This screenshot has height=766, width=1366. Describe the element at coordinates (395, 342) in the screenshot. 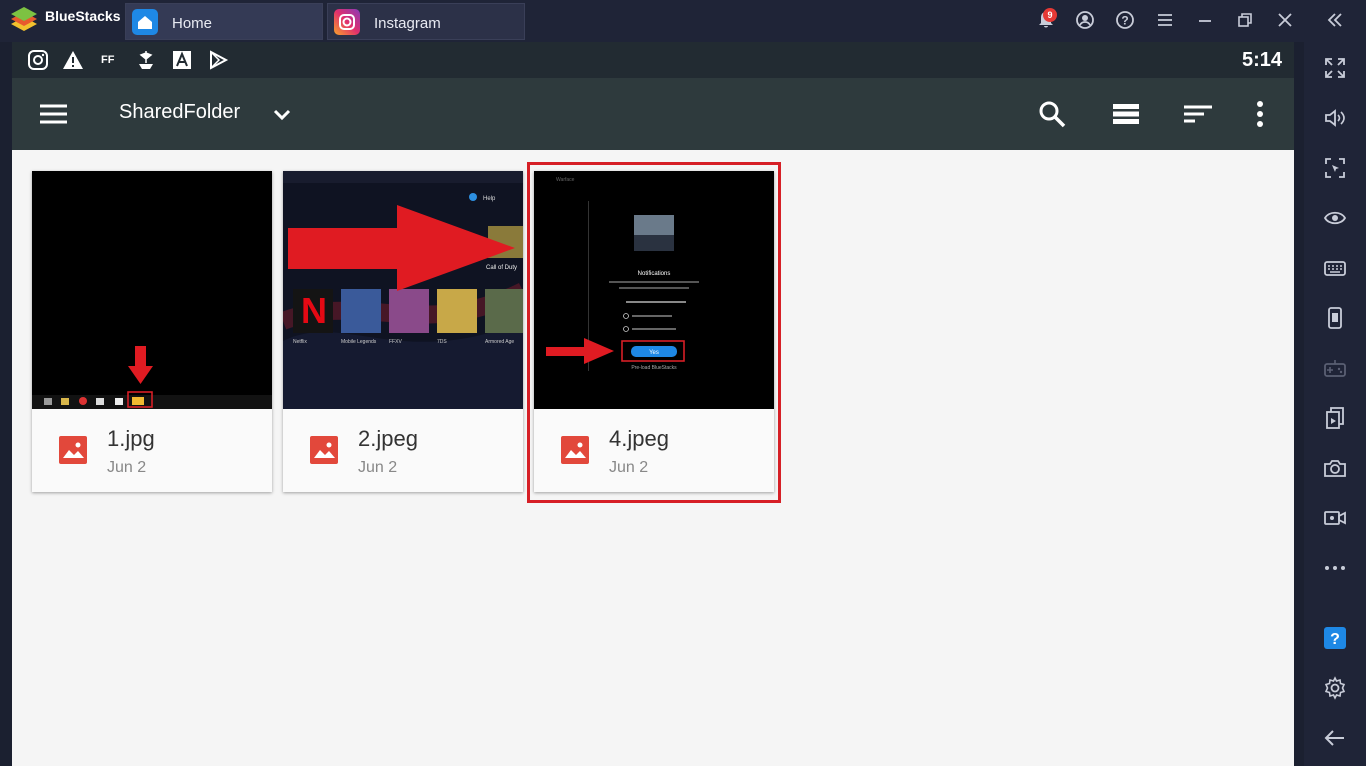

I see `thumb-tile-label: FFXV` at that location.